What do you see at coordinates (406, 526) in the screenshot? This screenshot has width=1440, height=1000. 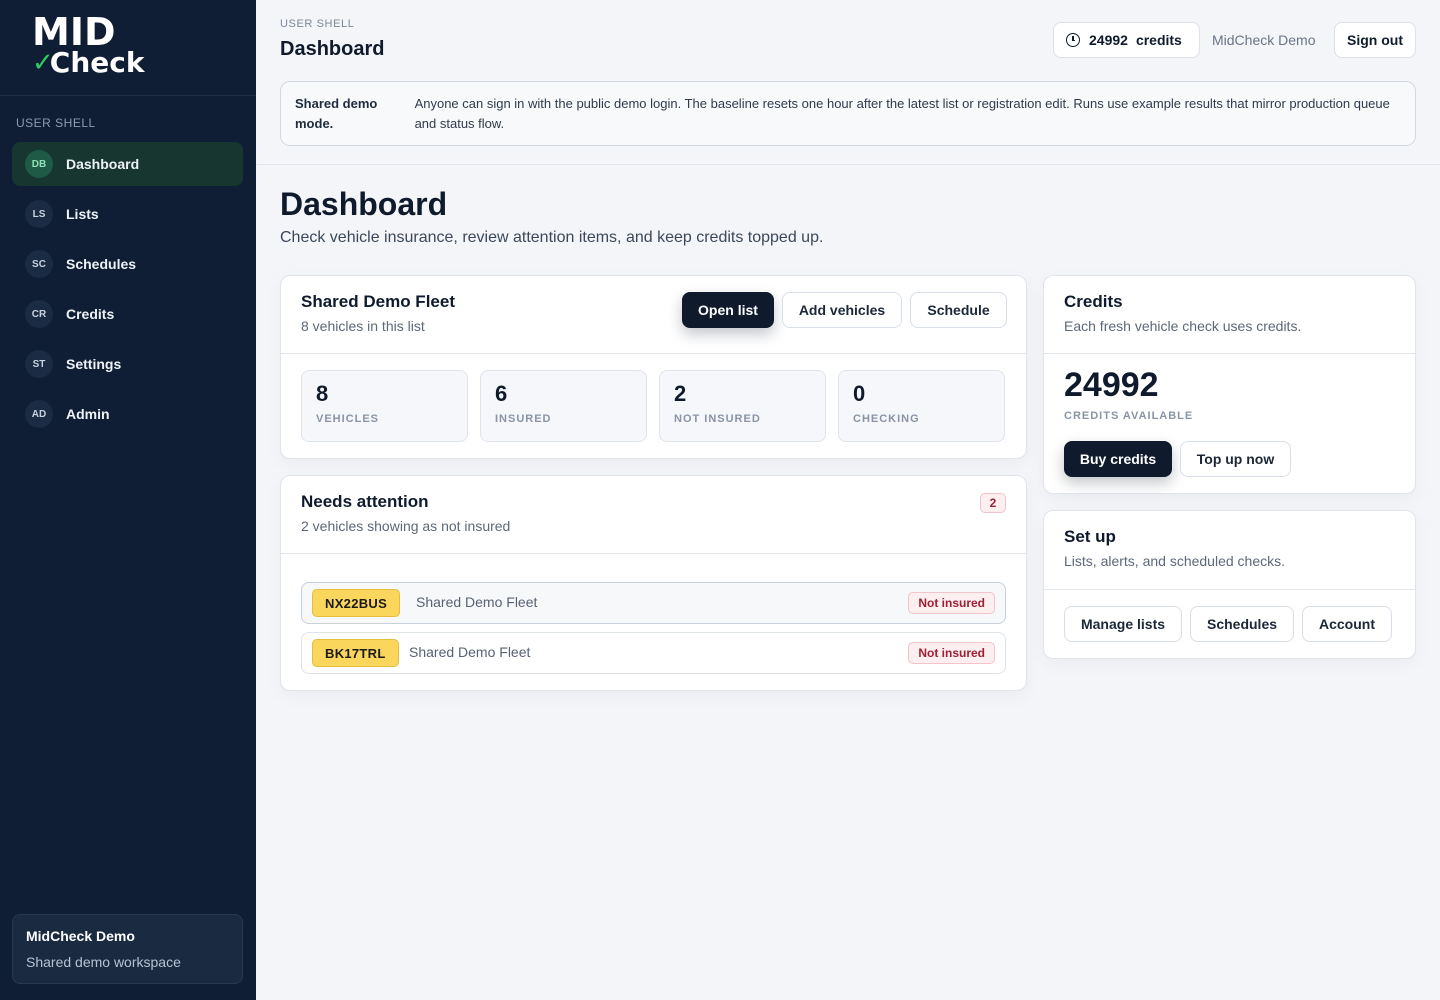 I see `attention-subtitle: 2 vehicles showing as not insured` at bounding box center [406, 526].